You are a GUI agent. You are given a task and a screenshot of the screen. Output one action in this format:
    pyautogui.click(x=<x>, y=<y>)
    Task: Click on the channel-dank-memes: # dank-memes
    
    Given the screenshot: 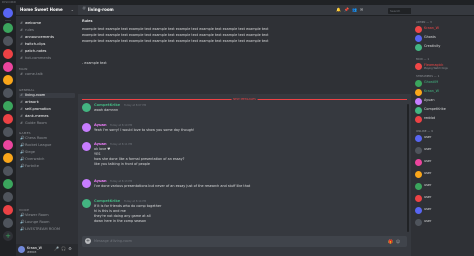 What is the action you would take?
    pyautogui.click(x=47, y=116)
    